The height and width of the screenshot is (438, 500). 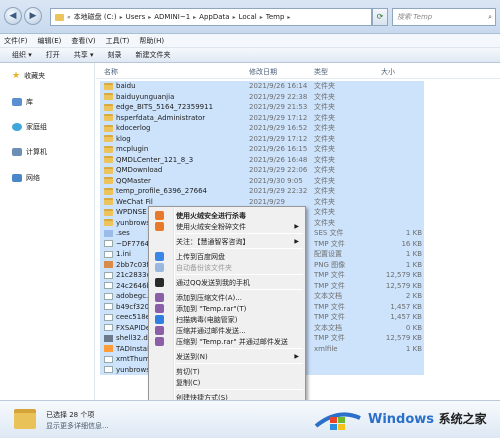 I want to click on context-menu-item: 剪切(T), so click(x=227, y=371).